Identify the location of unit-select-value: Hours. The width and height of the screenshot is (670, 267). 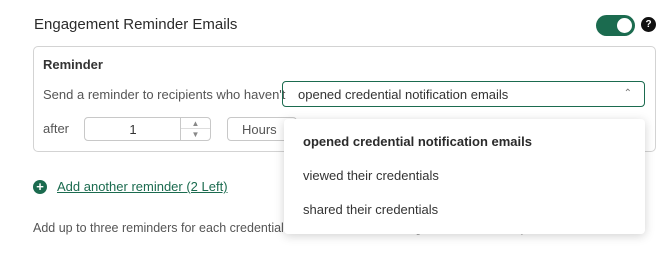
(259, 129).